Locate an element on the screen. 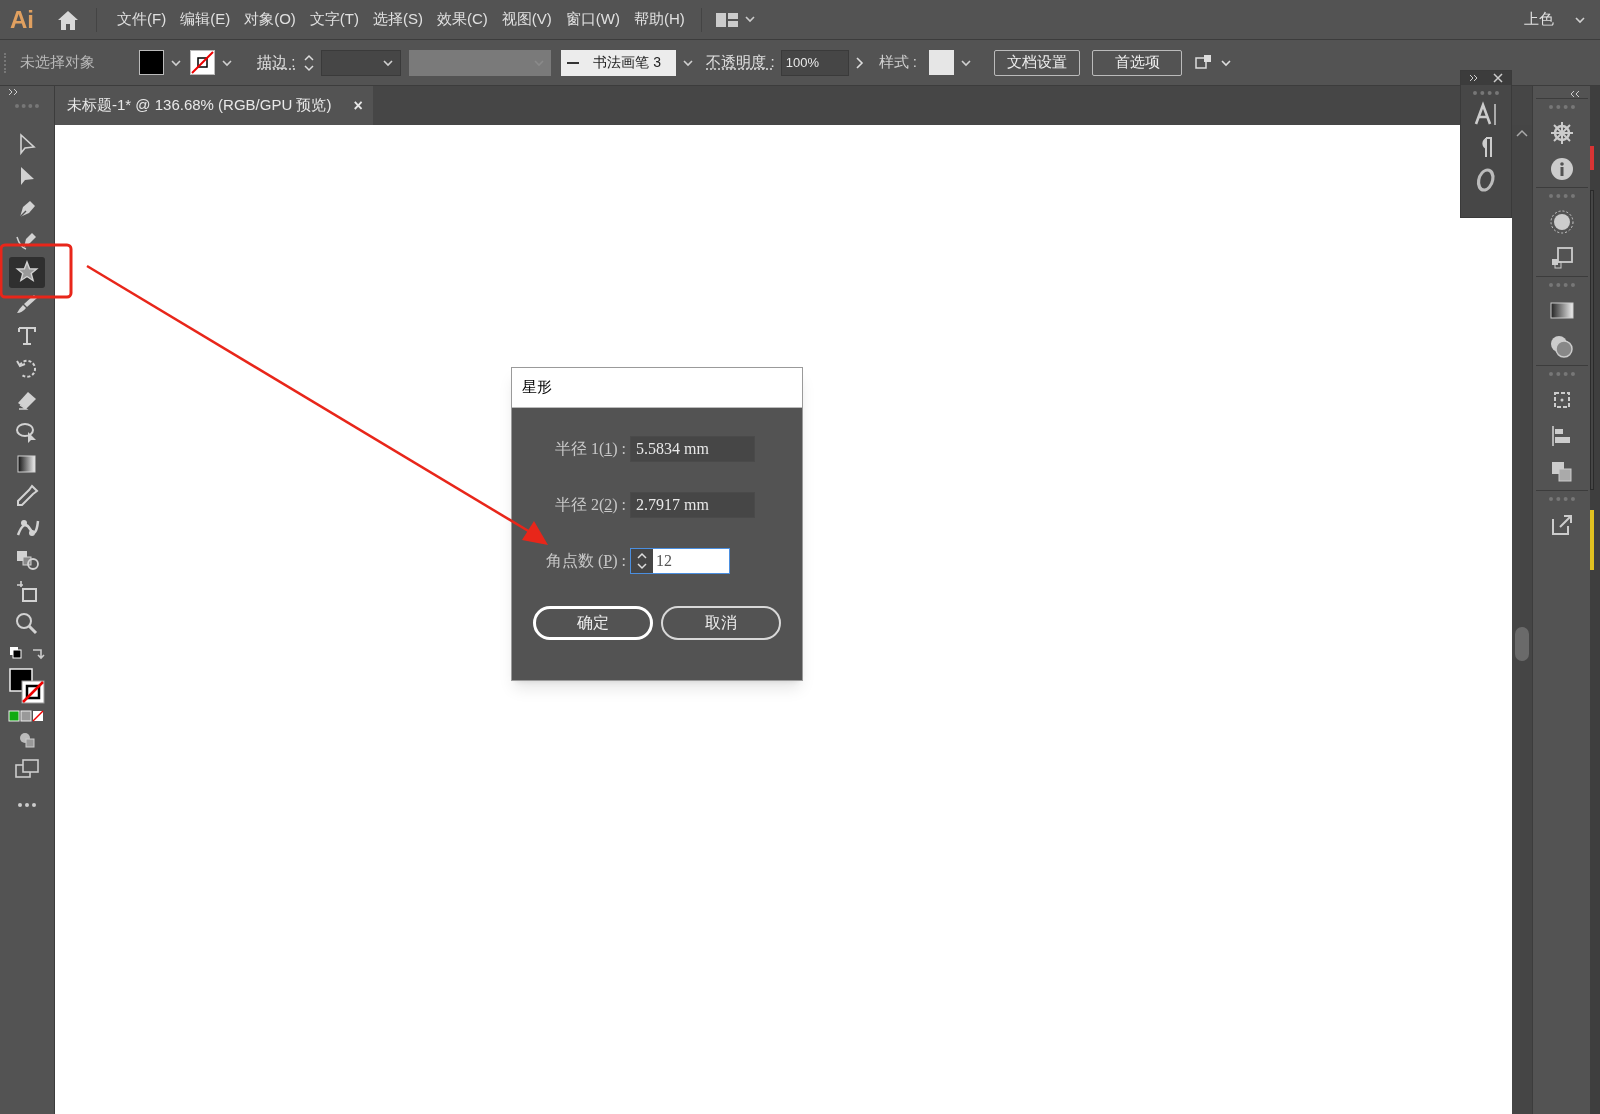 This screenshot has width=1600, height=1114. close-icon is located at coordinates (1498, 78).